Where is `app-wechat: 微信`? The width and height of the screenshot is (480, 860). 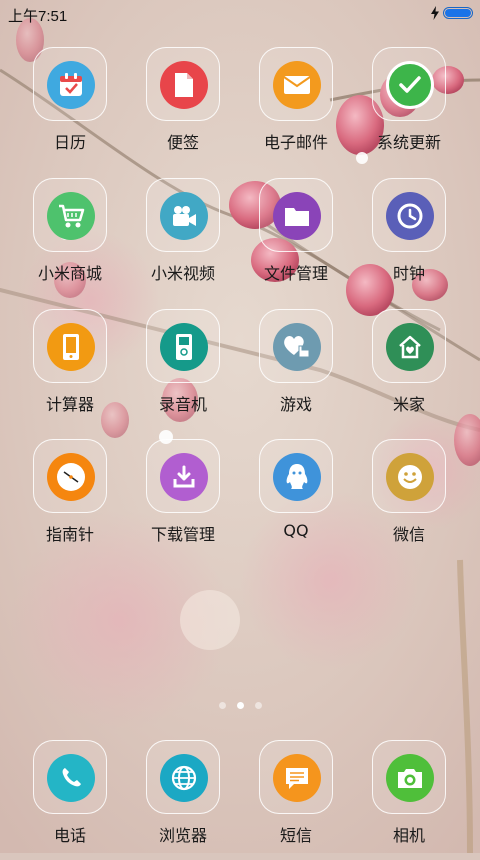 app-wechat: 微信 is located at coordinates (409, 499).